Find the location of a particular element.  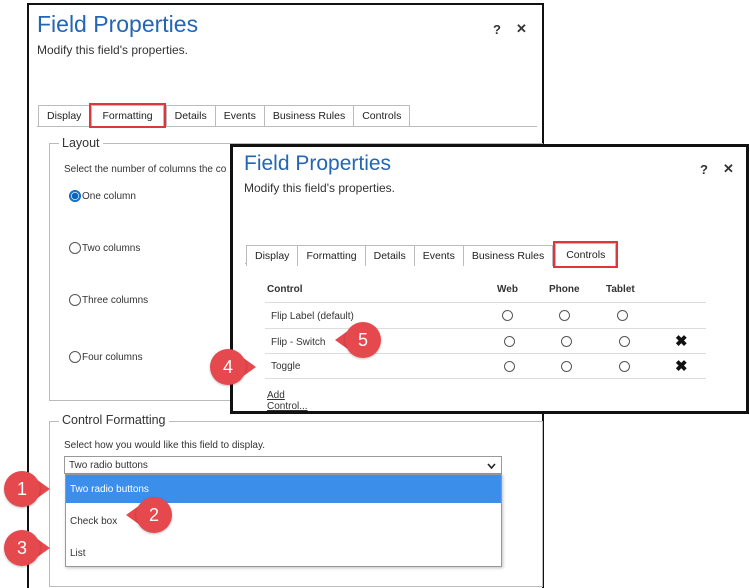

option-label: Check box is located at coordinates (94, 521).